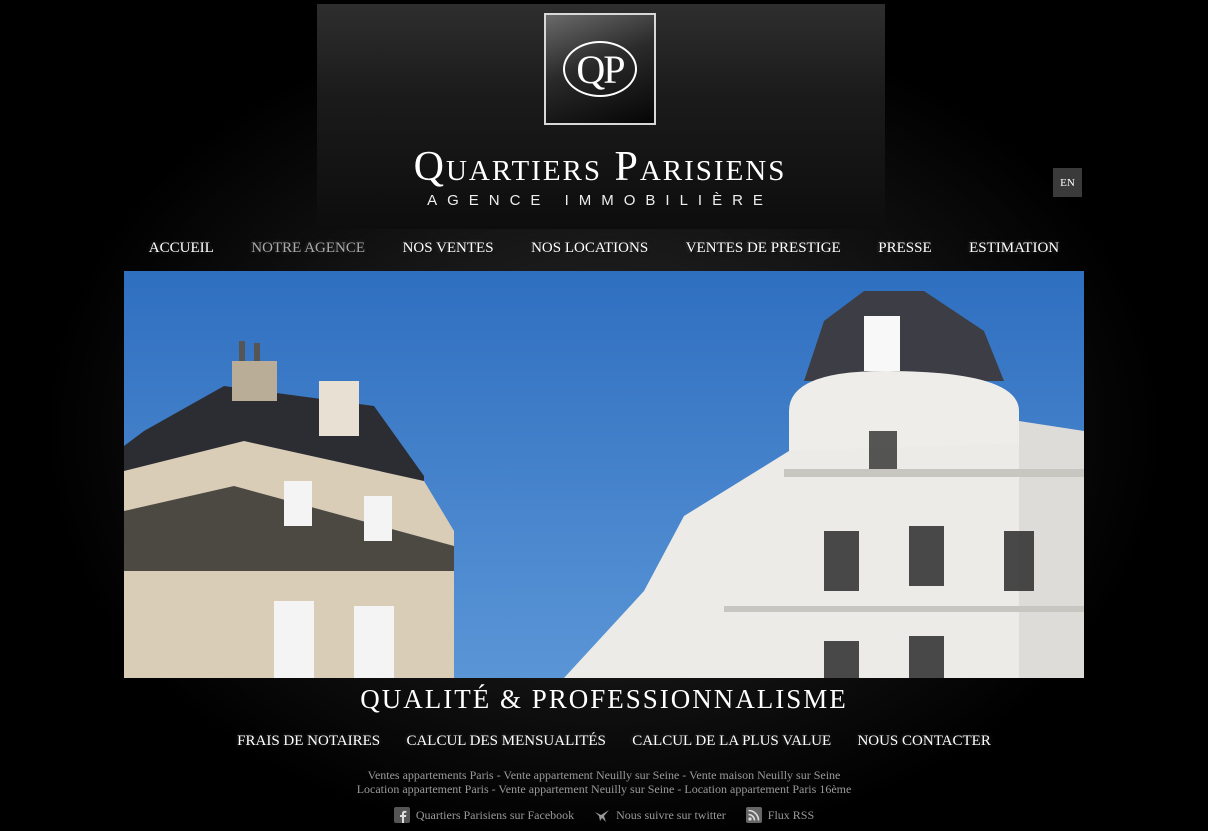 The height and width of the screenshot is (831, 1208). I want to click on rss-link: Flux RSS, so click(780, 815).